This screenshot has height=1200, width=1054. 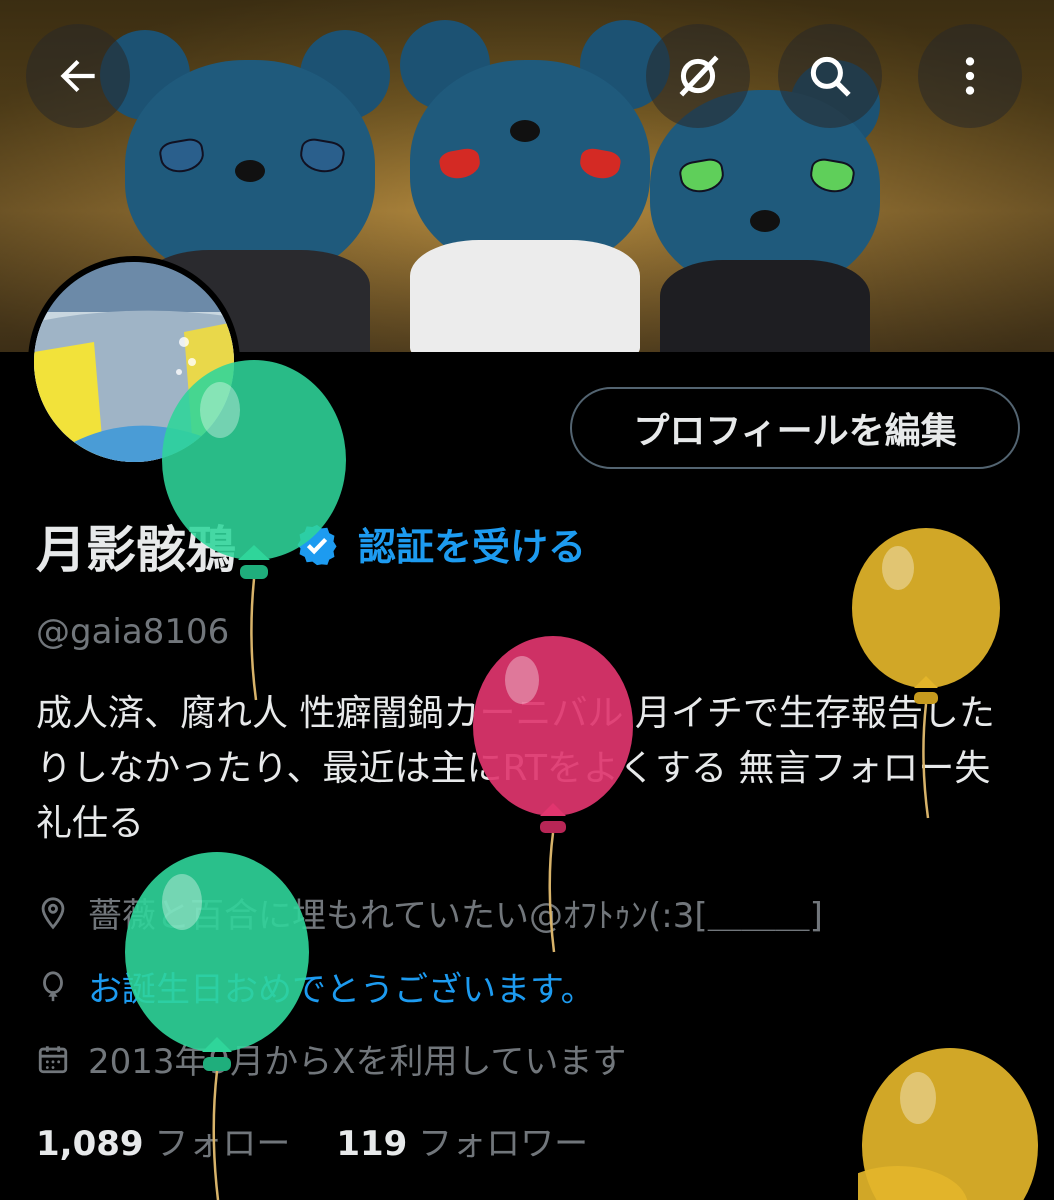 What do you see at coordinates (53, 985) in the screenshot?
I see `balloon-icon` at bounding box center [53, 985].